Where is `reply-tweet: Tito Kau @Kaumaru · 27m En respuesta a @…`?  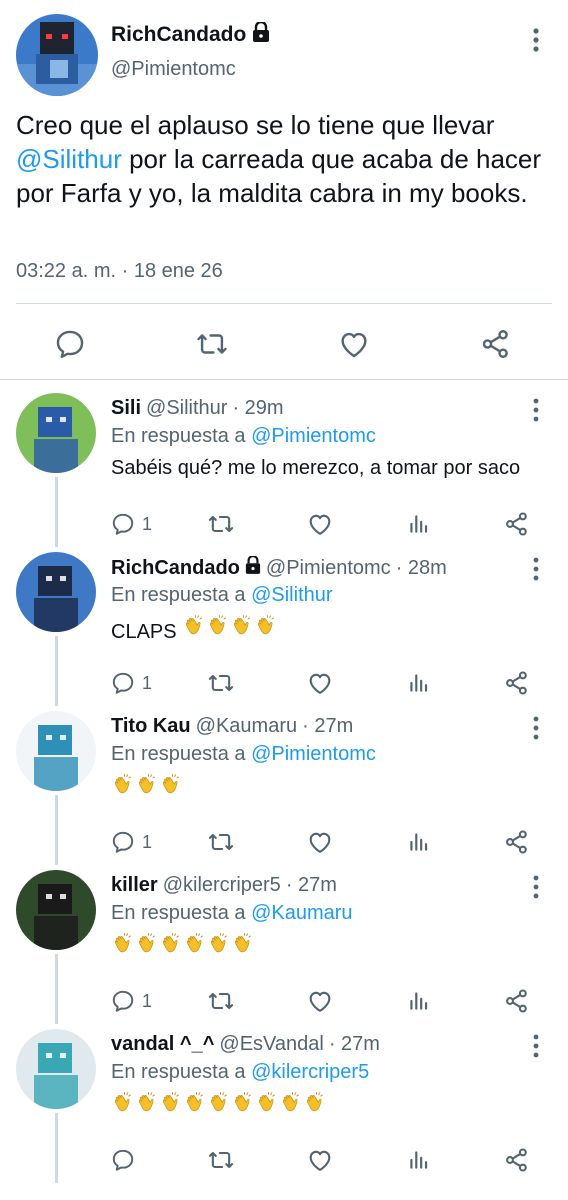
reply-tweet: Tito Kau @Kaumaru · 27m En respuesta a @… is located at coordinates (284, 784).